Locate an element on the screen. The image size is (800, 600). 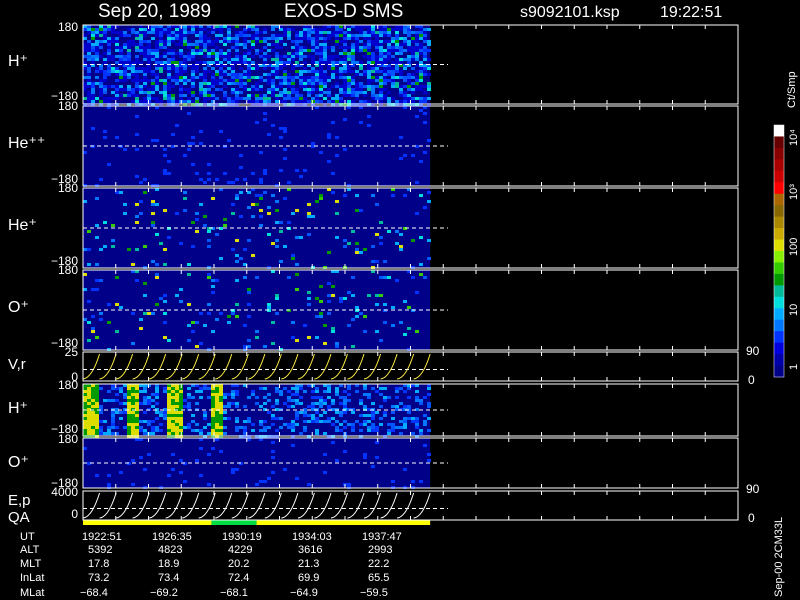
ytick-p0-top: 180 is located at coordinates (68, 27).